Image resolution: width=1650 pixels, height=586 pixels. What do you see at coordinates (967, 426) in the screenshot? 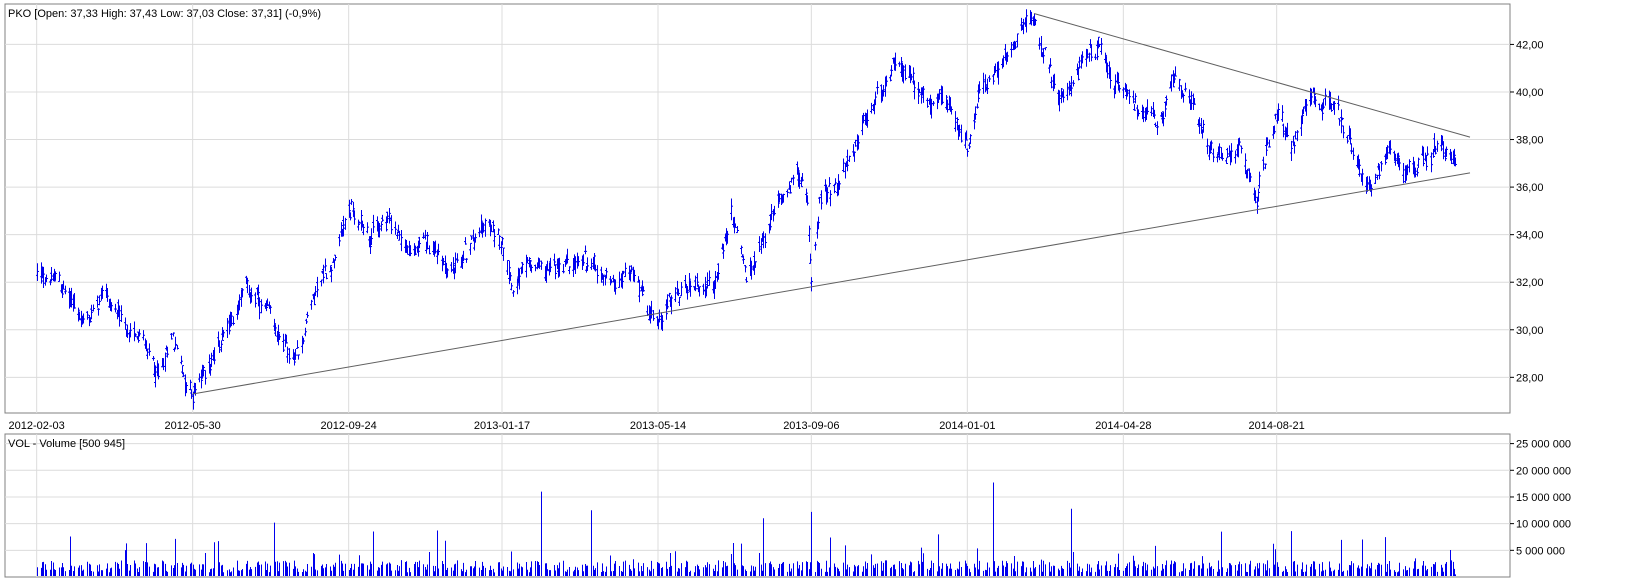
I see `date-tick-label: 2014-01-01` at bounding box center [967, 426].